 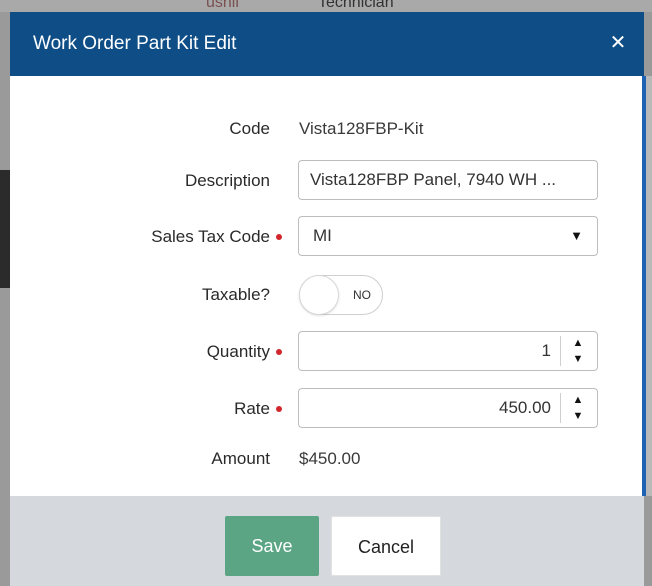 I want to click on chevron-down-icon: ▼, so click(x=576, y=236).